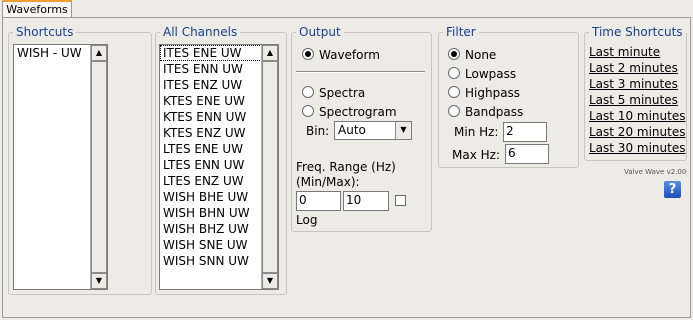 This screenshot has width=693, height=320. I want to click on filter-none-option: None, so click(472, 55).